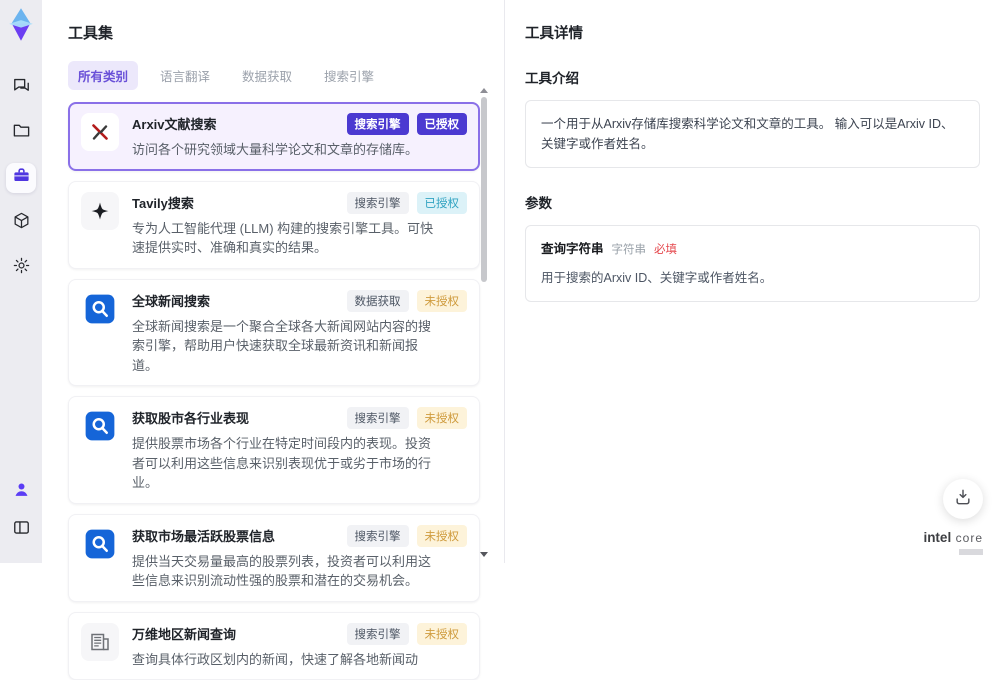  What do you see at coordinates (378, 301) in the screenshot?
I see `category-badge: 数据获取` at bounding box center [378, 301].